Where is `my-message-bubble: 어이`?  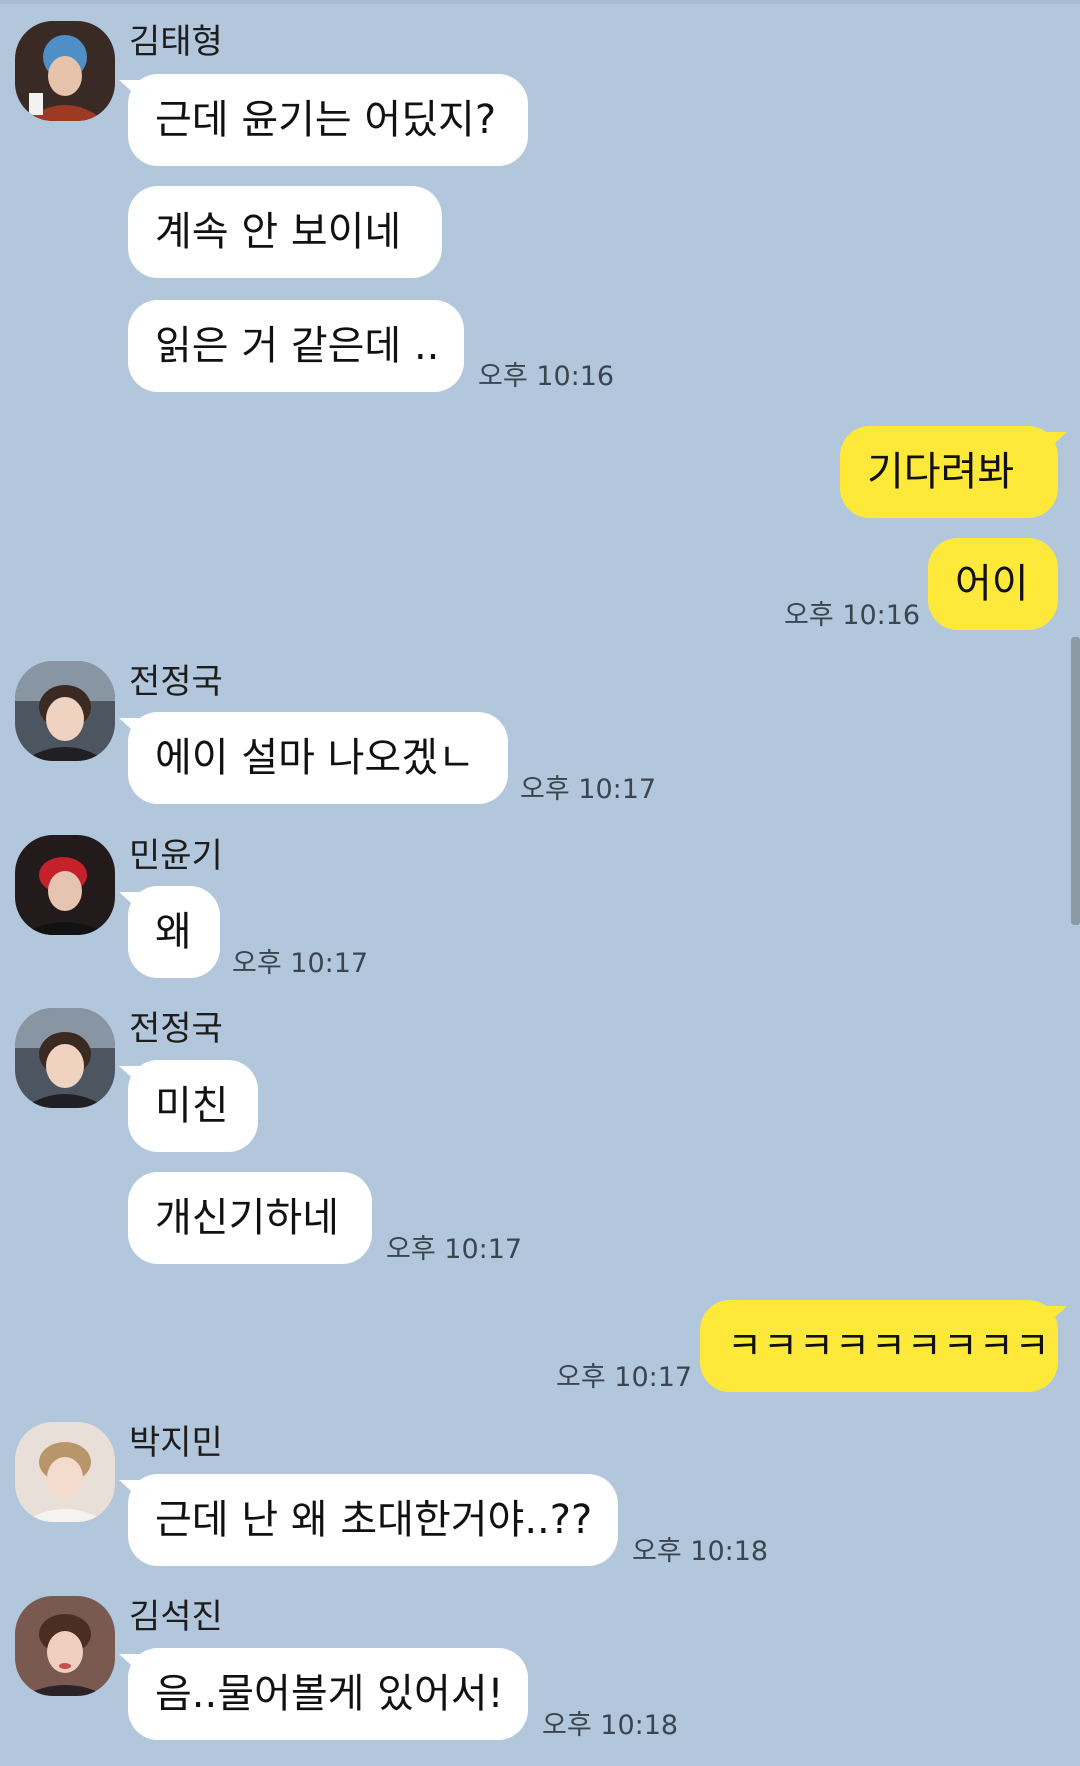
my-message-bubble: 어이 is located at coordinates (993, 584).